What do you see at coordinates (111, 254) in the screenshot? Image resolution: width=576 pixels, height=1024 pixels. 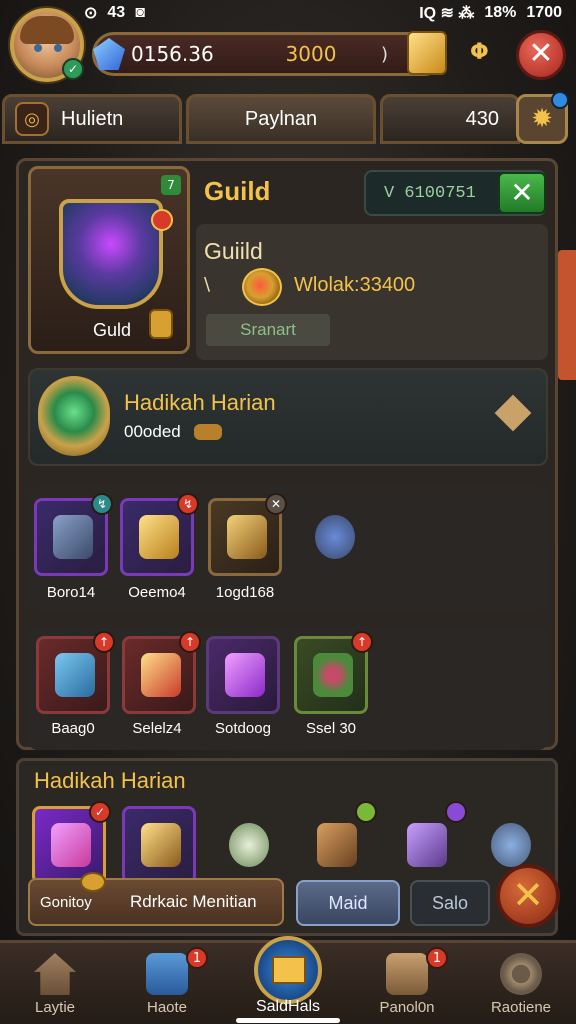 I see `shield-icon` at bounding box center [111, 254].